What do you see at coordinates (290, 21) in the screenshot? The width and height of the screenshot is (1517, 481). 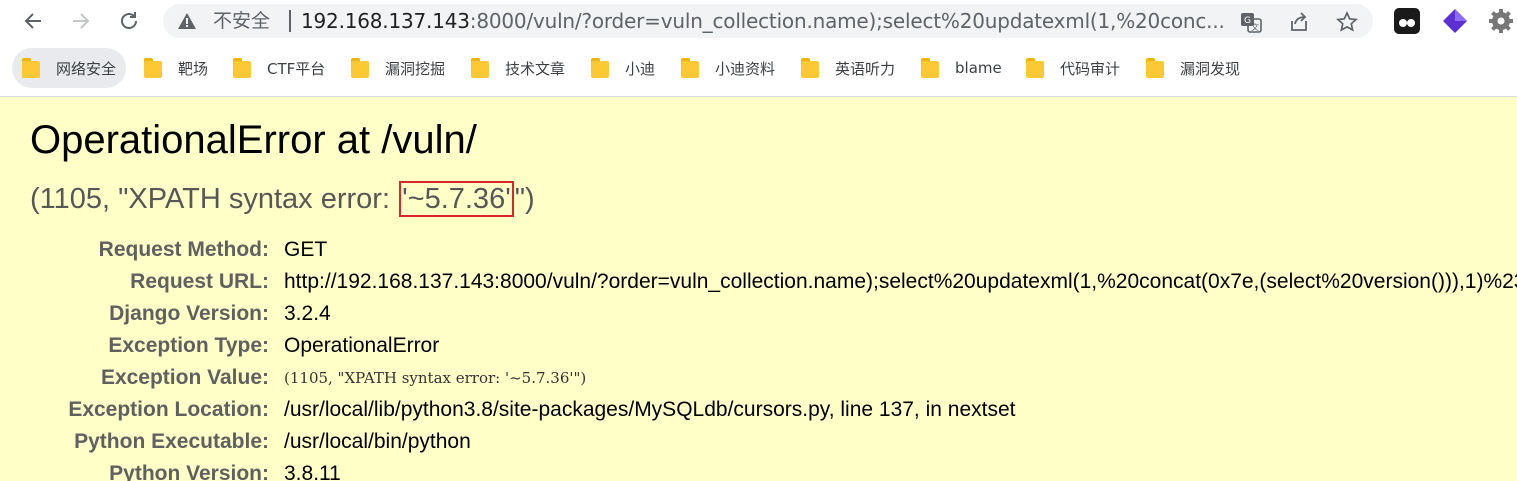 I see `omnibox-divider` at bounding box center [290, 21].